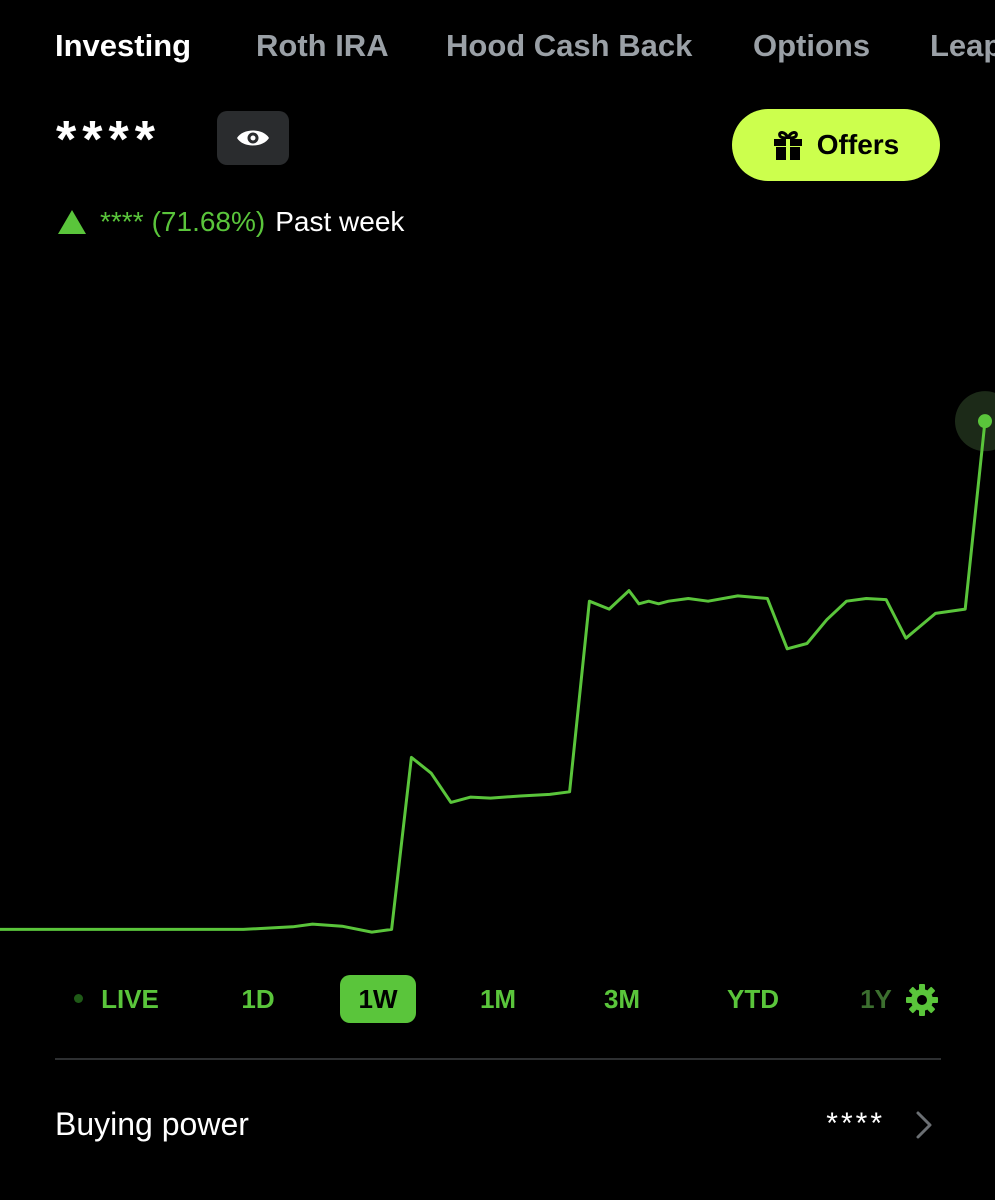 The height and width of the screenshot is (1200, 995). What do you see at coordinates (322, 46) in the screenshot?
I see `tab-roth-ira: Roth IRA` at bounding box center [322, 46].